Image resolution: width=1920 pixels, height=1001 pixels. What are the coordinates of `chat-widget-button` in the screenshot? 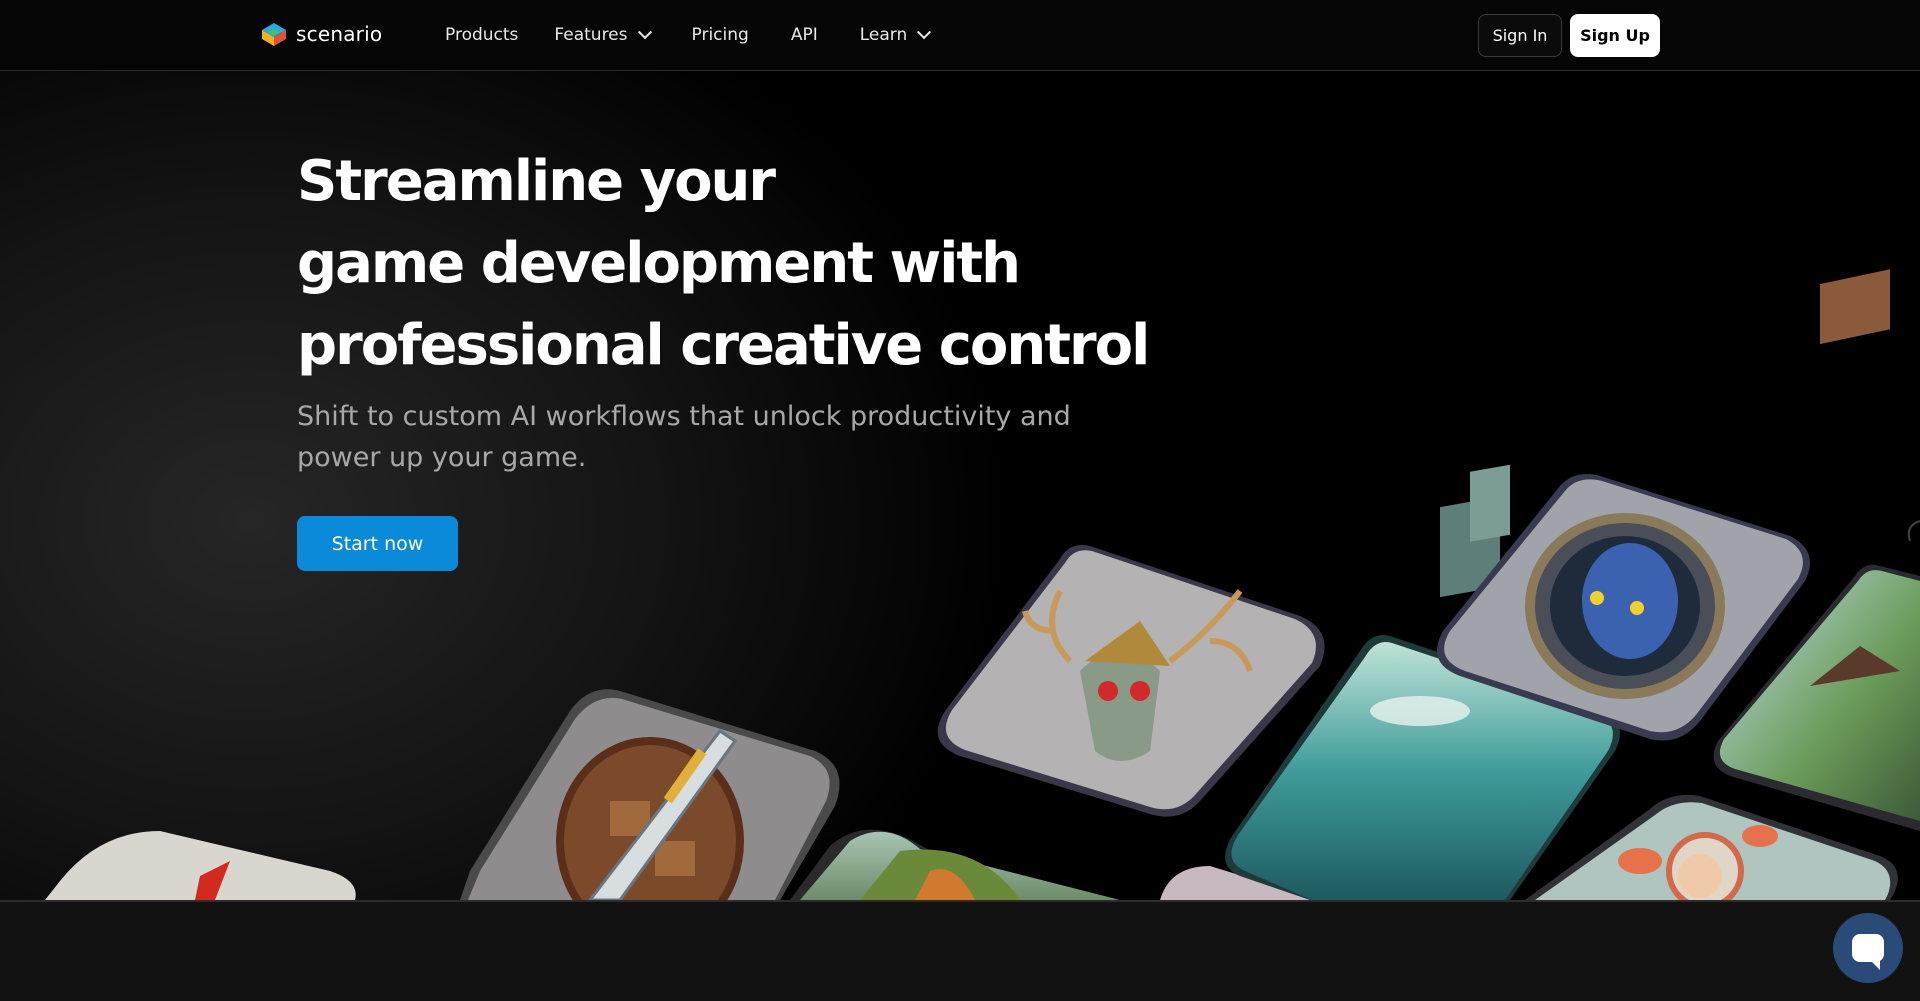 It's located at (1868, 948).